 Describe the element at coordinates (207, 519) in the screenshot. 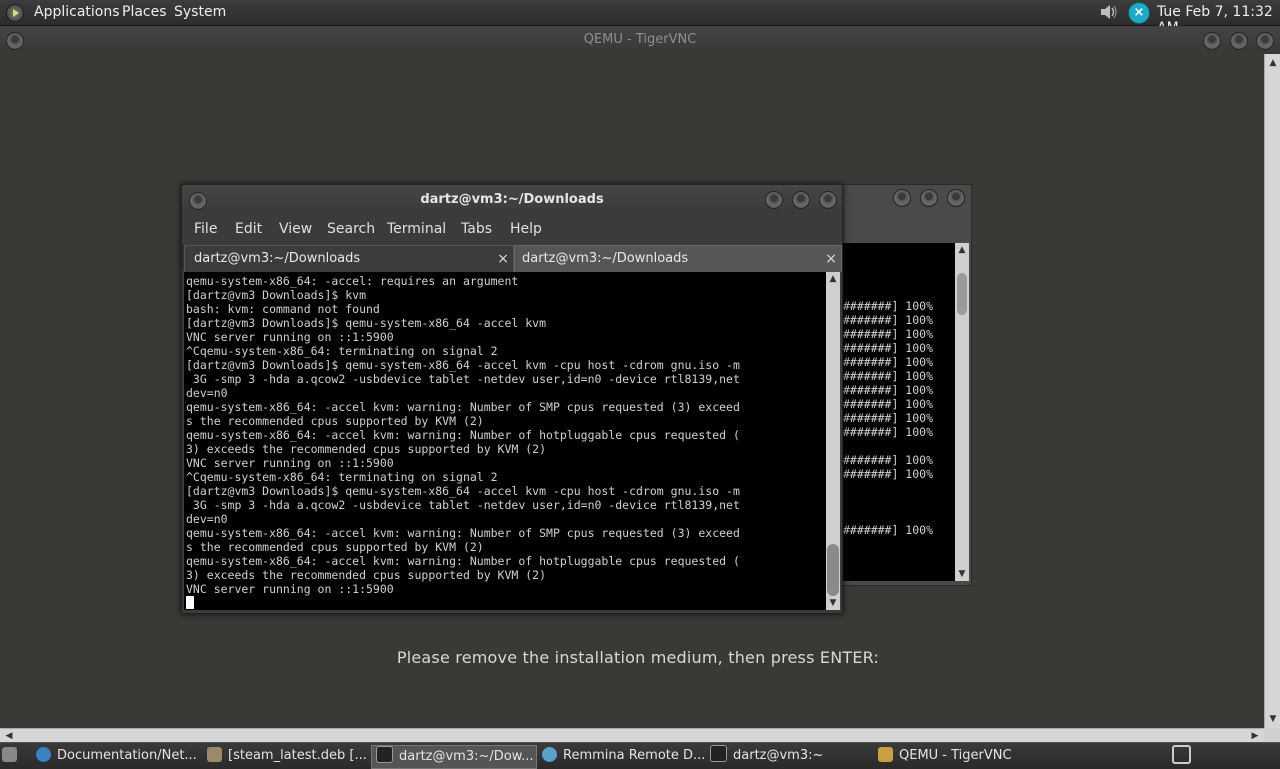

I see `terminal-output-line: dev=n0` at that location.